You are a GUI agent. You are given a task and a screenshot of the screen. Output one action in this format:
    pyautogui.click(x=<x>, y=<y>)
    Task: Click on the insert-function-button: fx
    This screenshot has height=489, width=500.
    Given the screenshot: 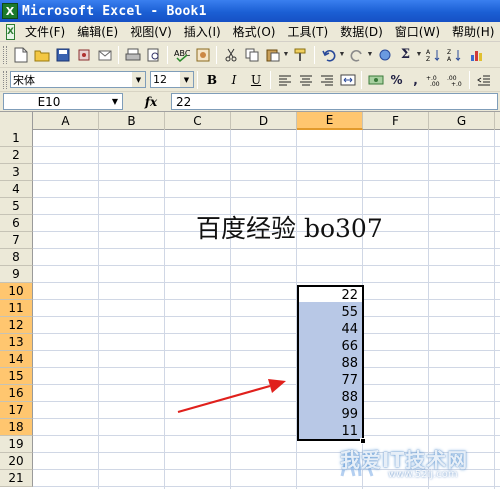 What is the action you would take?
    pyautogui.click(x=151, y=102)
    